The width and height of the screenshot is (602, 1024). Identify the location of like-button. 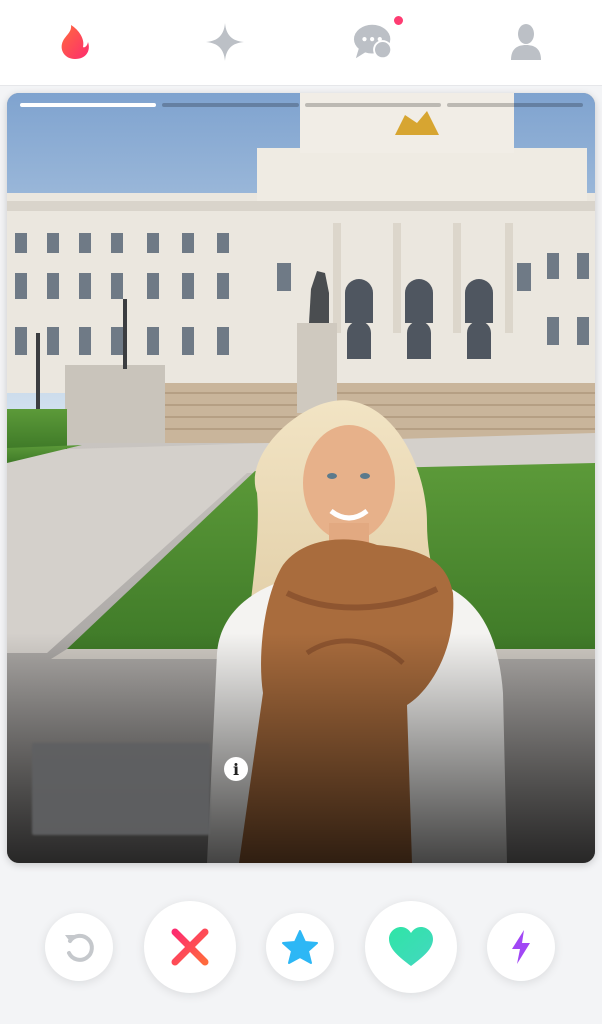
(411, 947).